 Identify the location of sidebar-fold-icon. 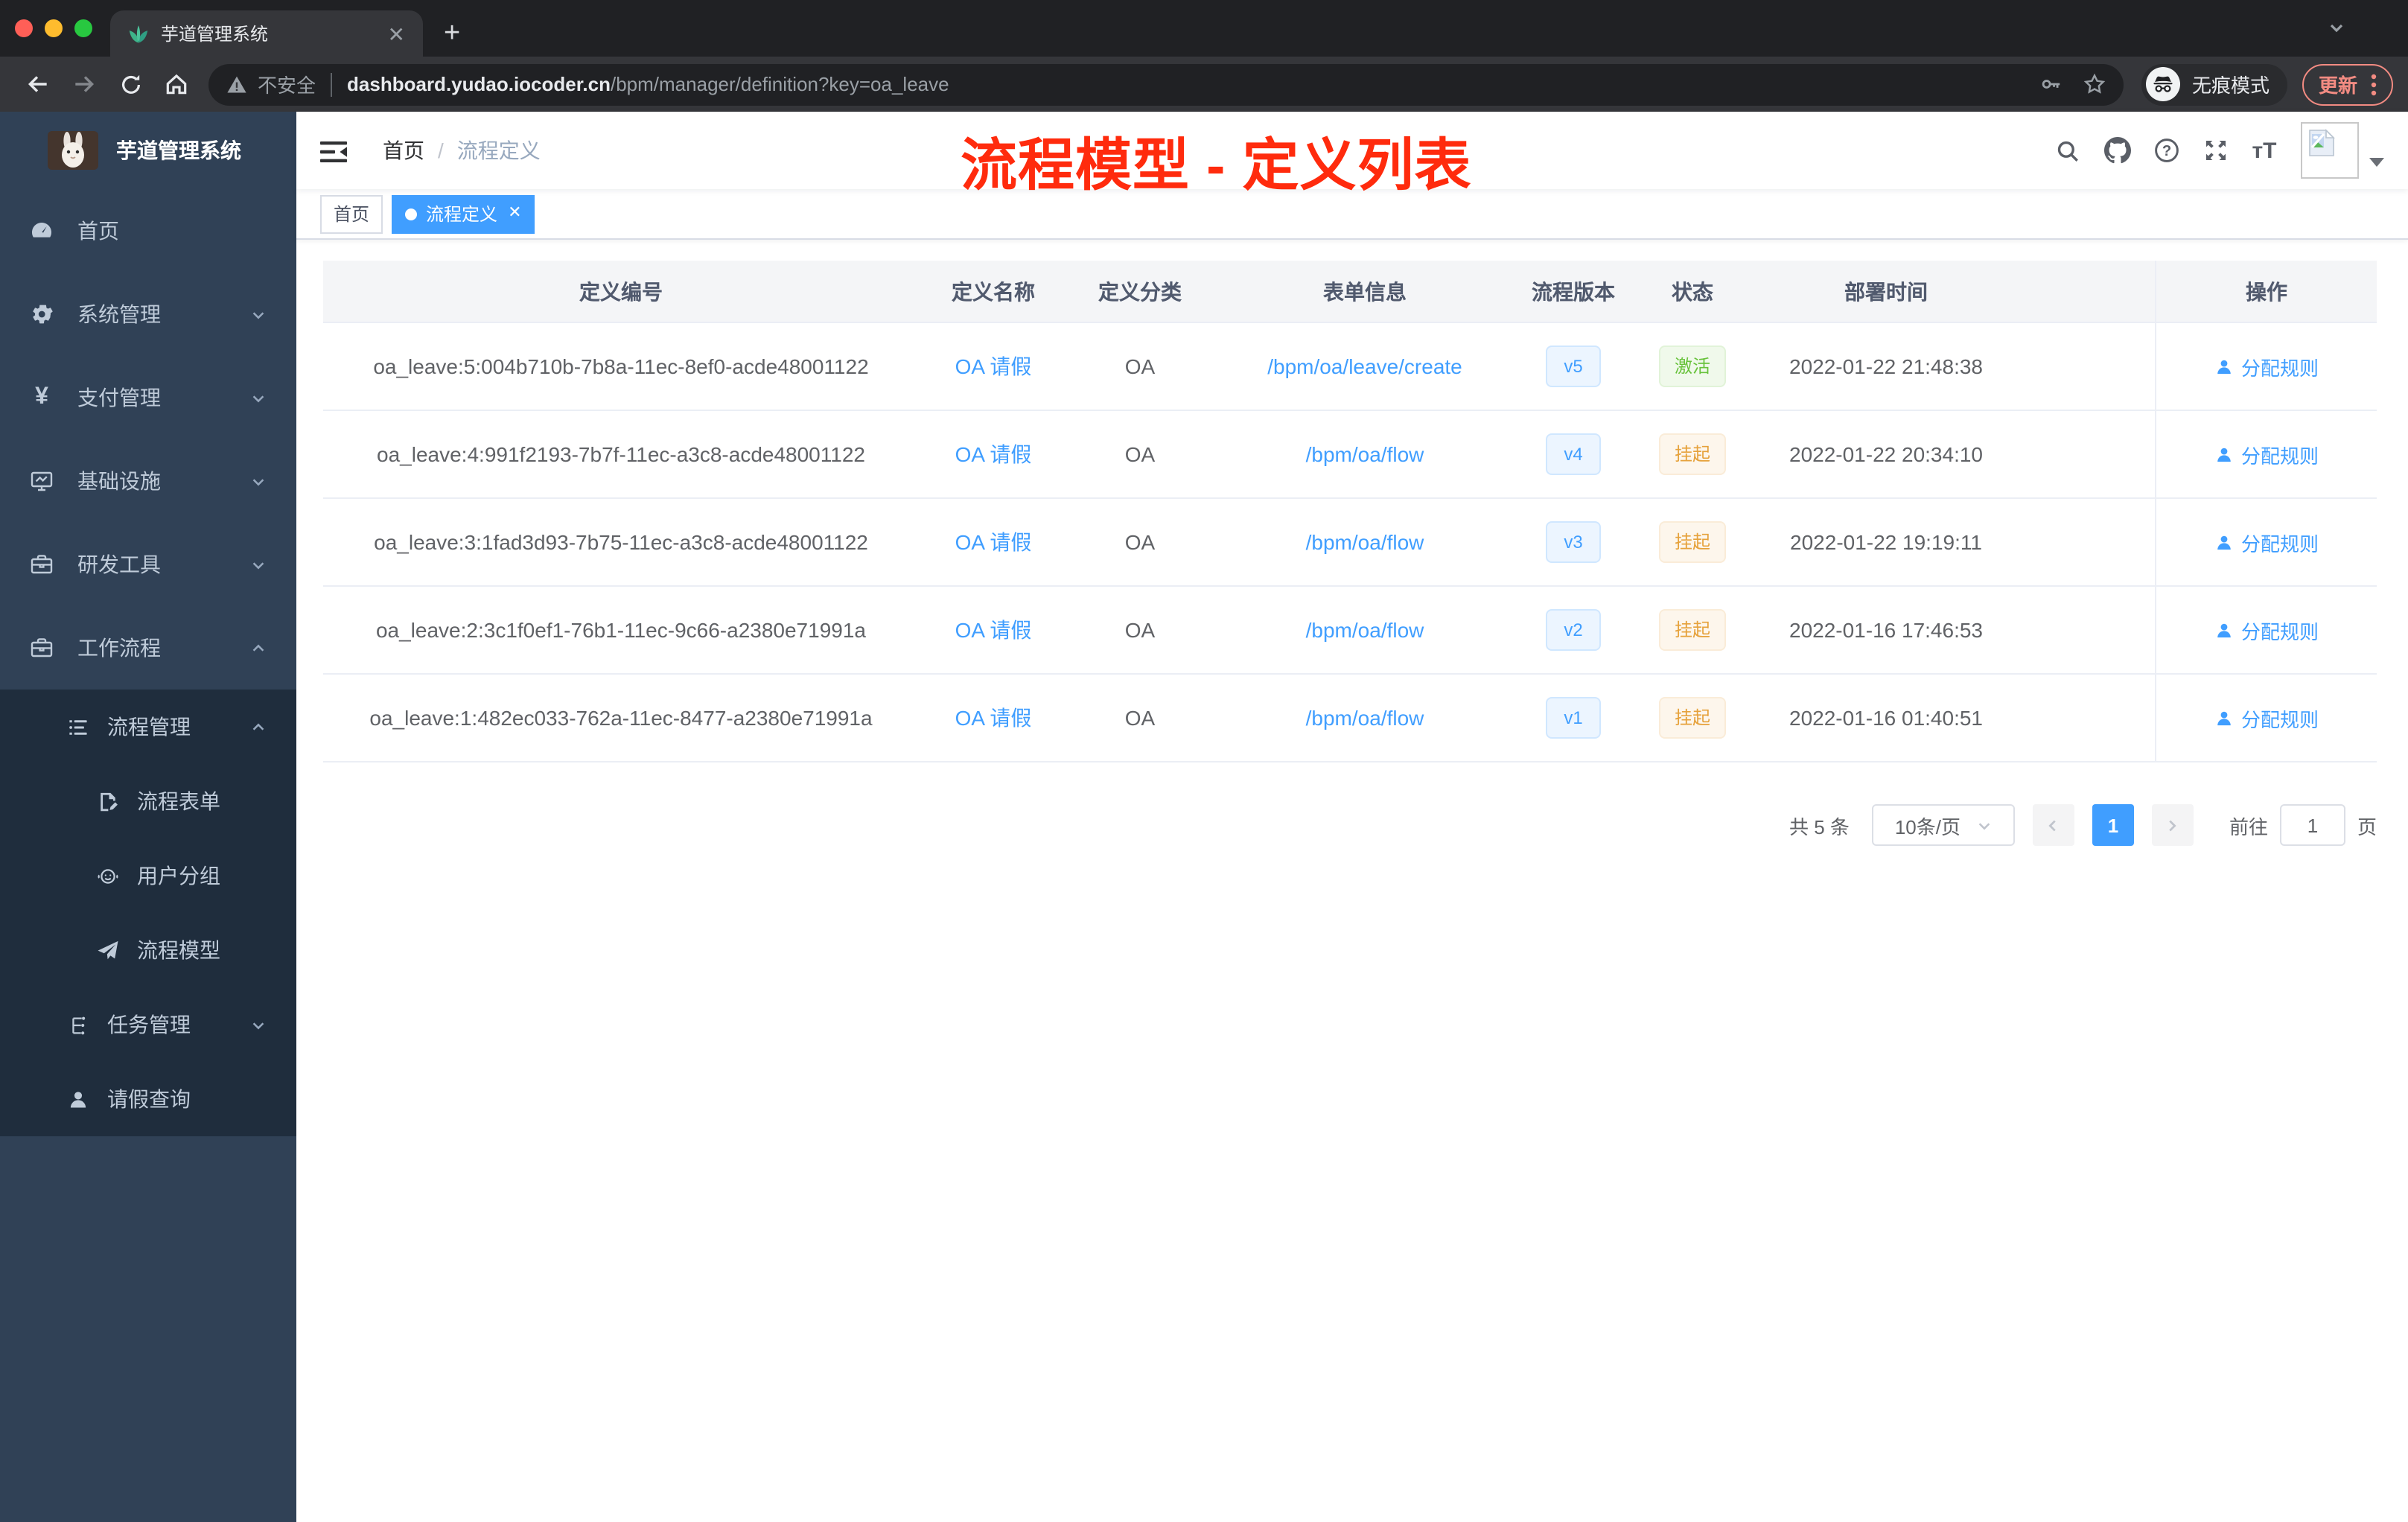
(333, 152).